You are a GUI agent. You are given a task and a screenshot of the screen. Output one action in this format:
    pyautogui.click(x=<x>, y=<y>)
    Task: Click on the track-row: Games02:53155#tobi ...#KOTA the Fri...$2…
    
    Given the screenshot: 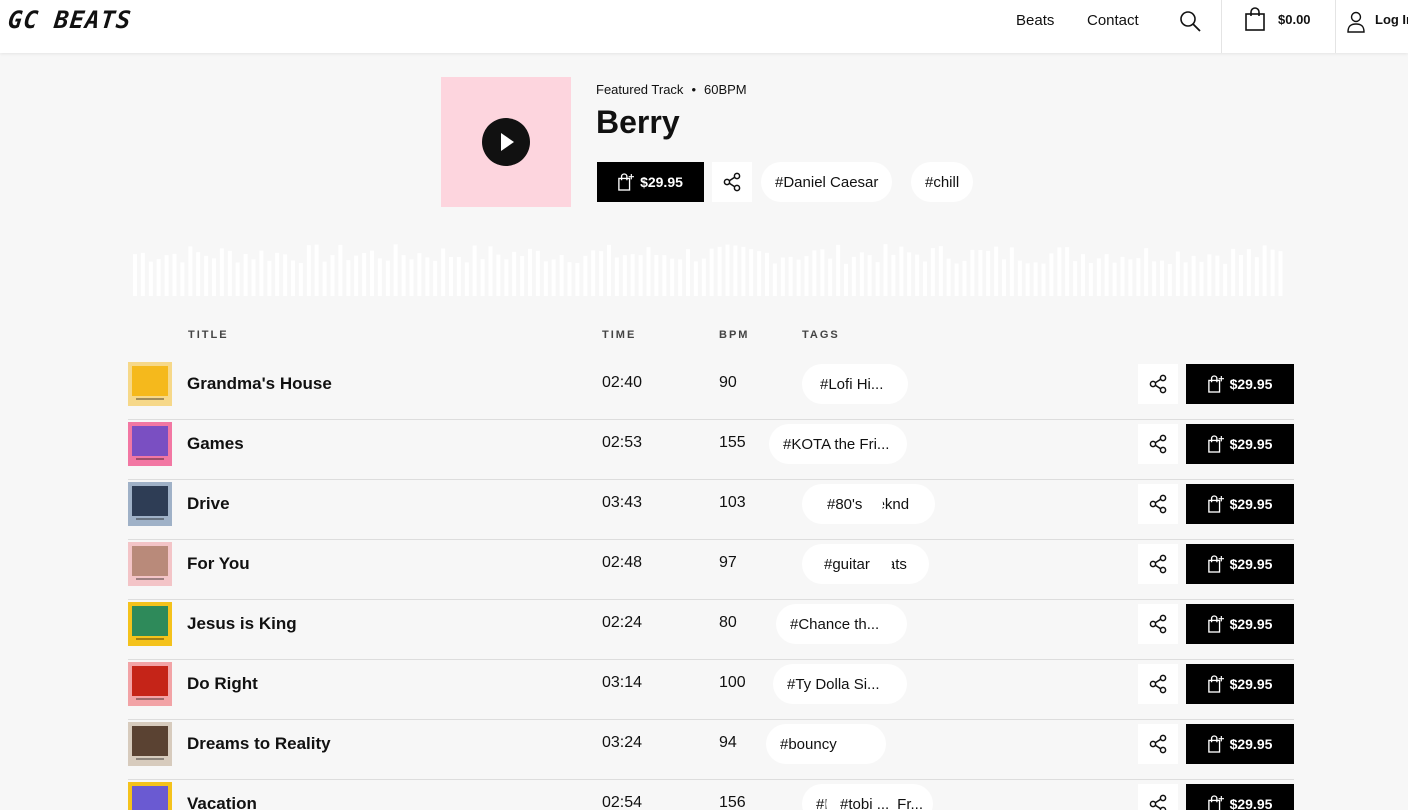 What is the action you would take?
    pyautogui.click(x=711, y=450)
    